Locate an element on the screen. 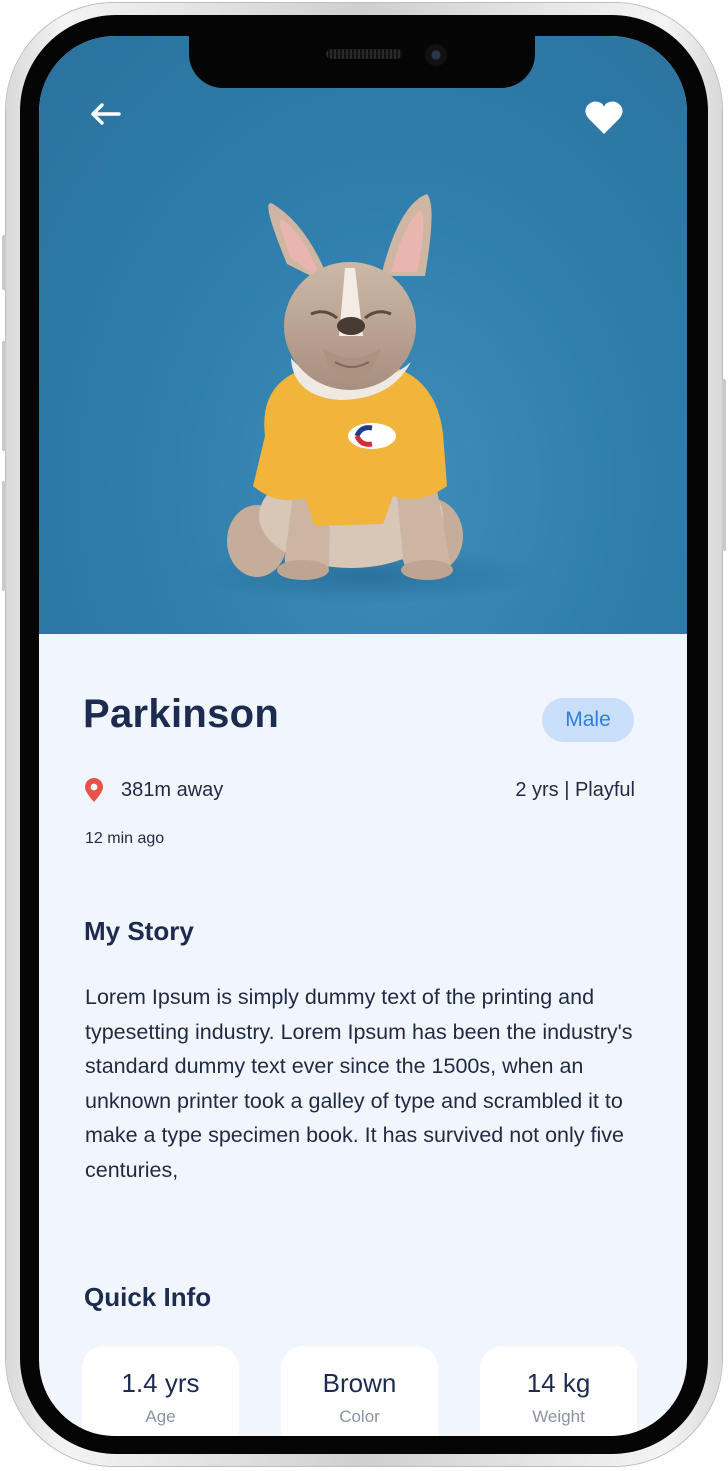 The image size is (728, 1471). posted-time: 12 min ago is located at coordinates (125, 838).